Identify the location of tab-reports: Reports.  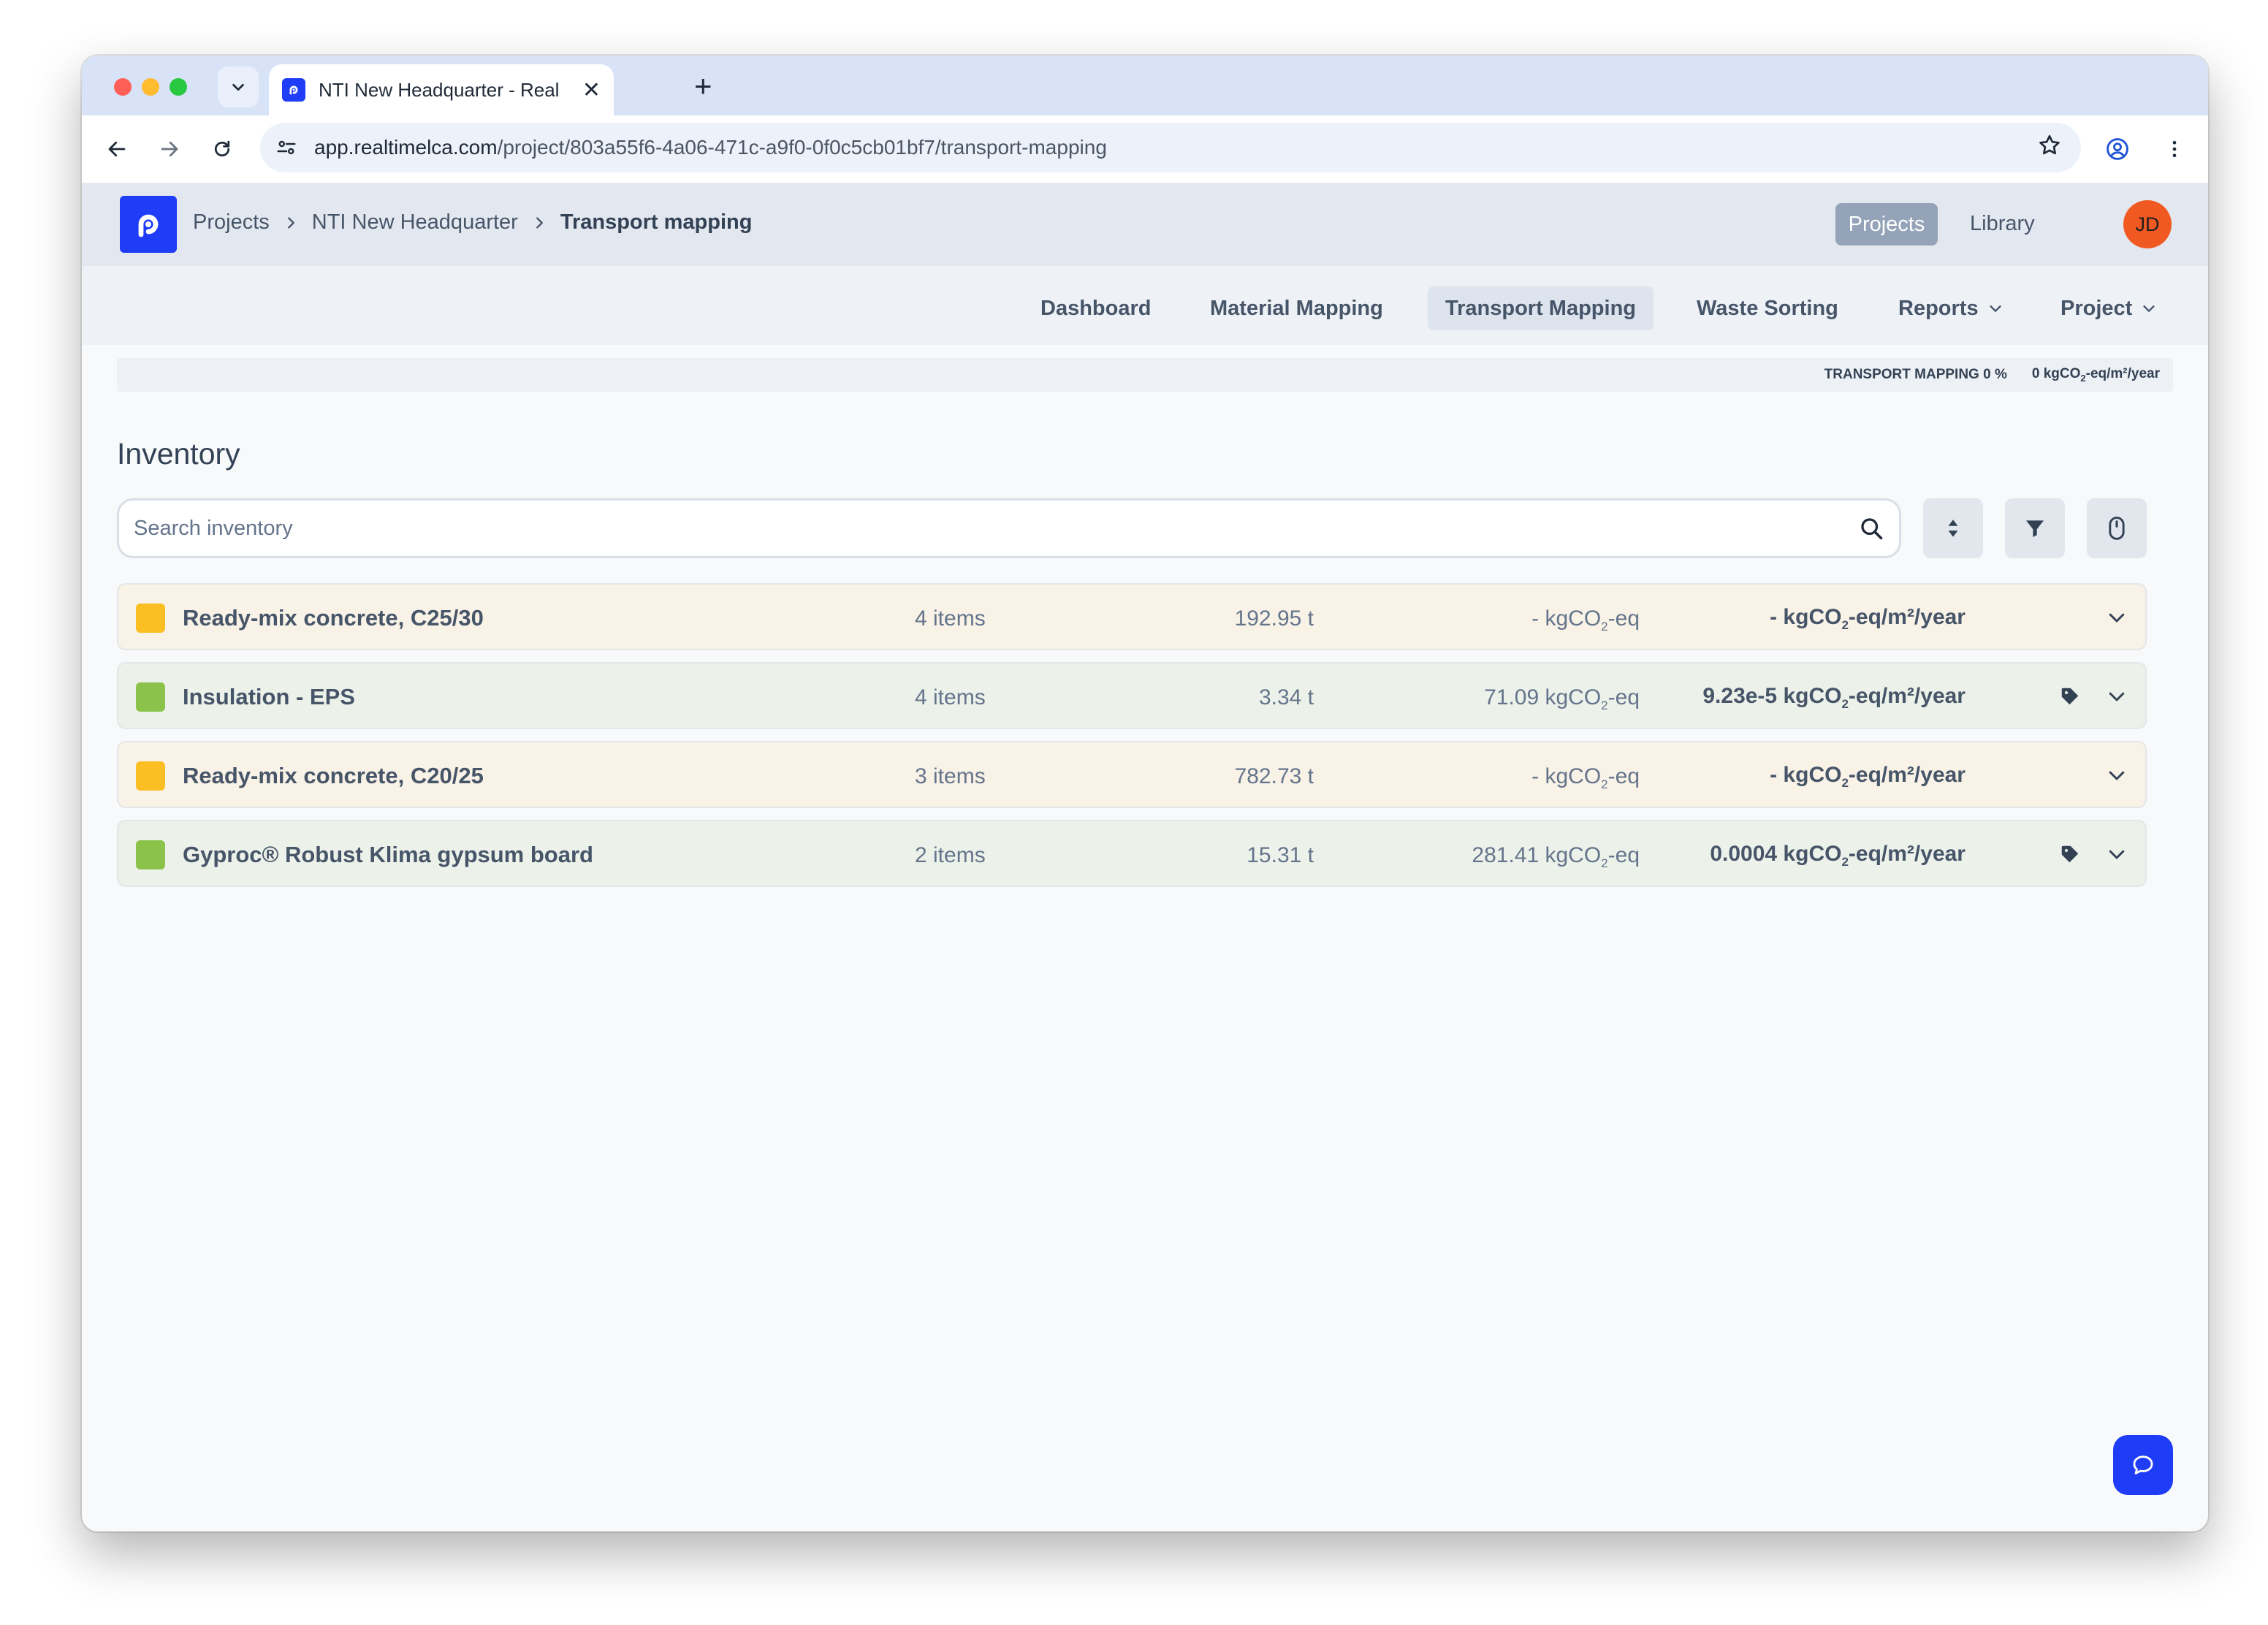
(1951, 308).